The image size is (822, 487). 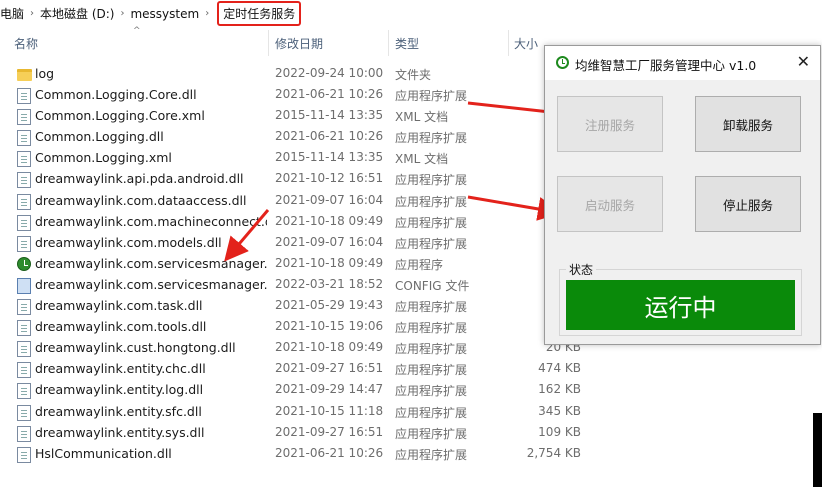 What do you see at coordinates (135, 348) in the screenshot?
I see `file-name: dreamwaylink.cust.hongtong.dll` at bounding box center [135, 348].